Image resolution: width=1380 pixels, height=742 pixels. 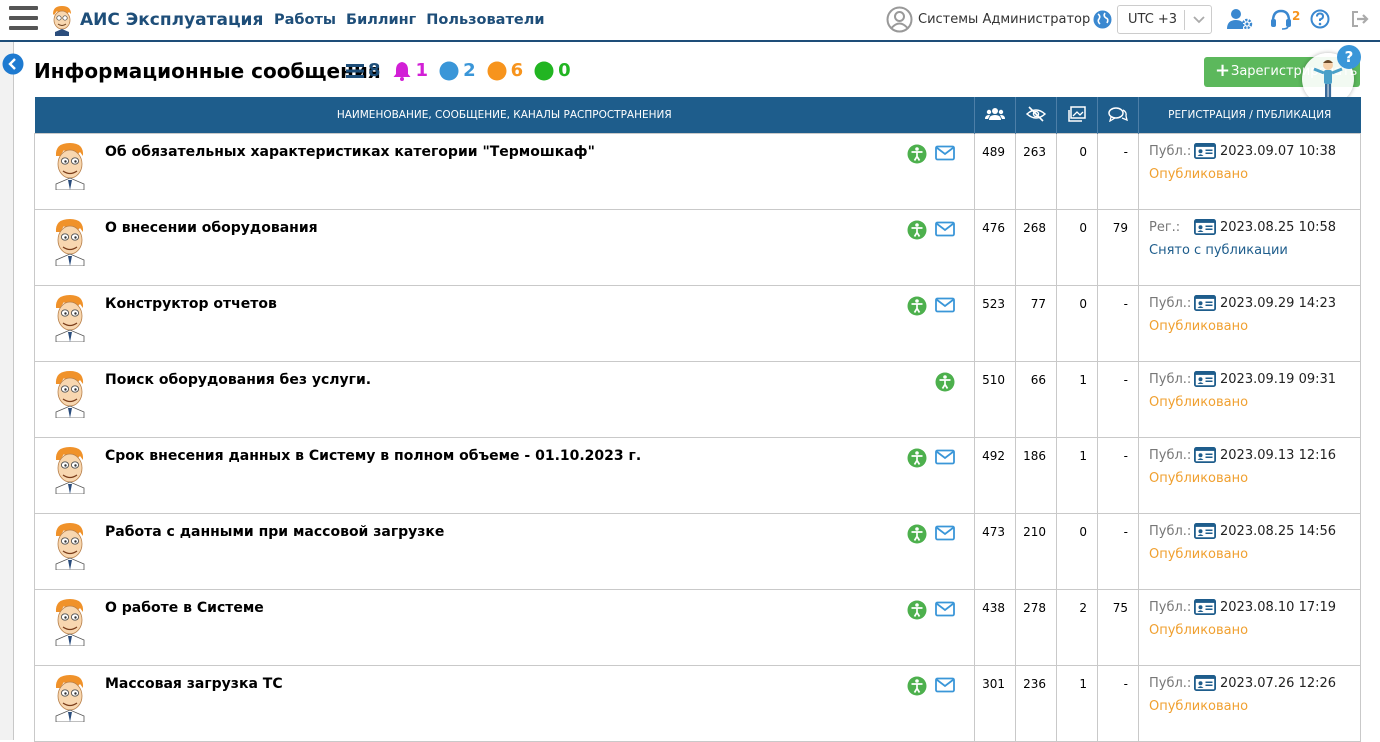 What do you see at coordinates (211, 228) in the screenshot?
I see `message-title: О внесении оборудования` at bounding box center [211, 228].